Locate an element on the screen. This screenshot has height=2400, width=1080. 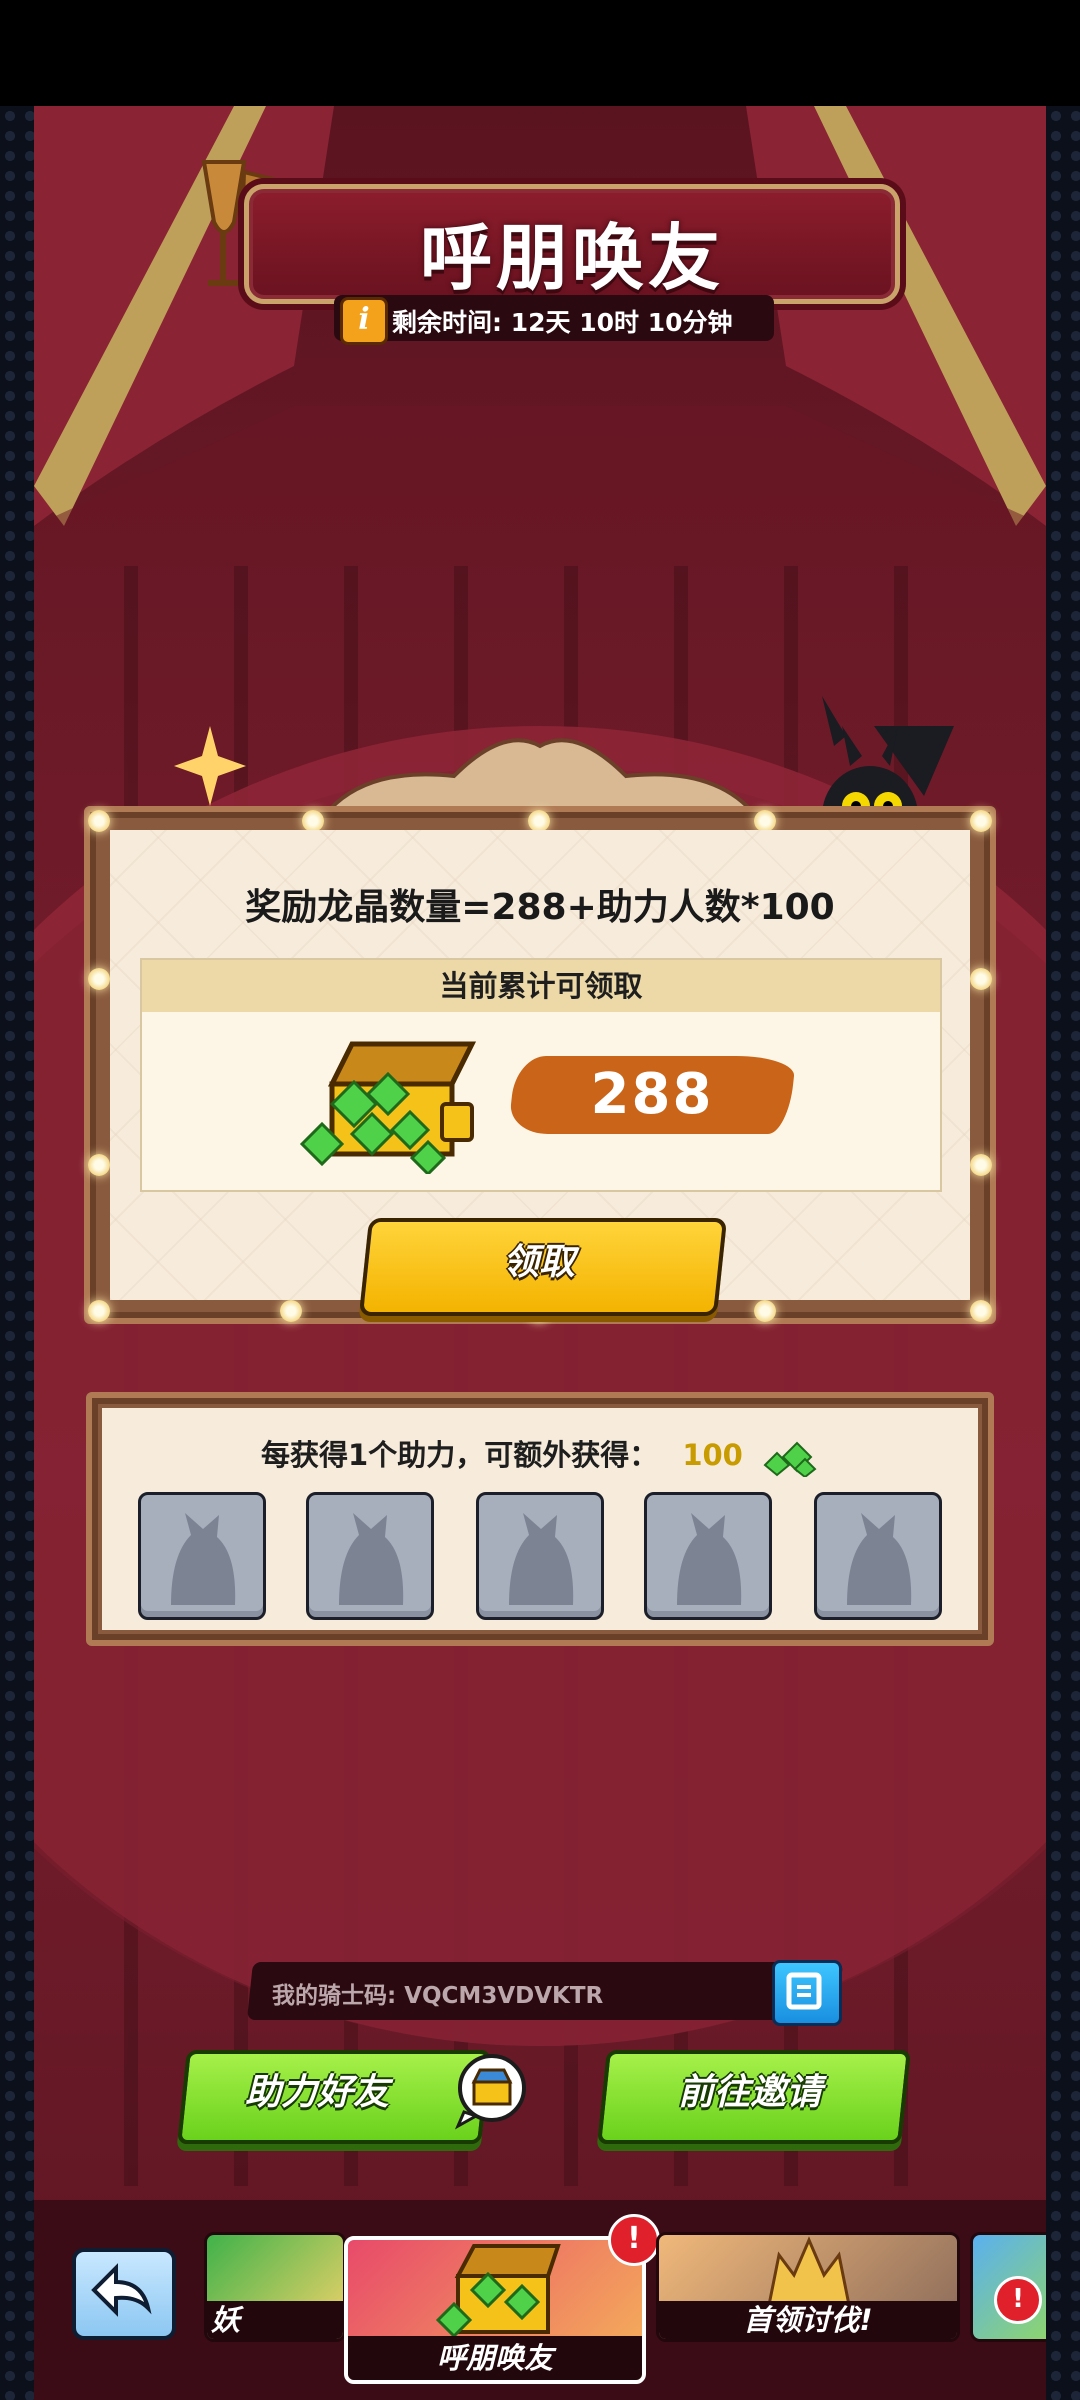
bonus-panel: 每获得1个助力，可额外获得： 100 is located at coordinates (540, 1519).